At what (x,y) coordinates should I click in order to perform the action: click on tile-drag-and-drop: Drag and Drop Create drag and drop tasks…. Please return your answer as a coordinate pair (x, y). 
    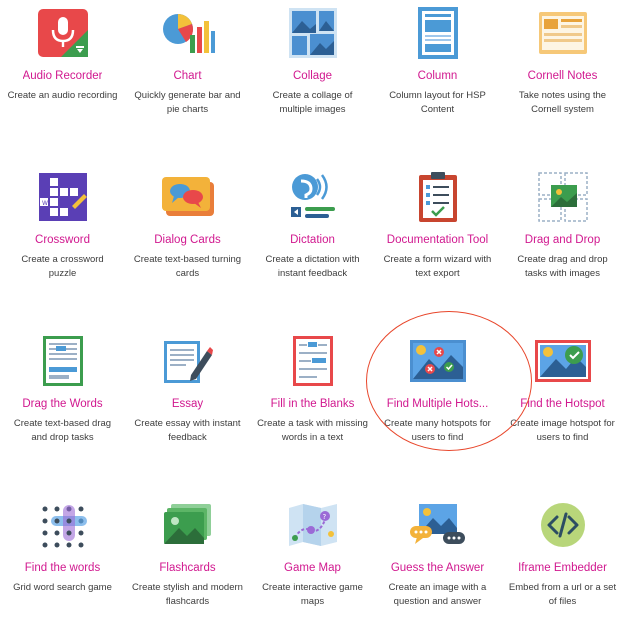
    Looking at the image, I should click on (562, 239).